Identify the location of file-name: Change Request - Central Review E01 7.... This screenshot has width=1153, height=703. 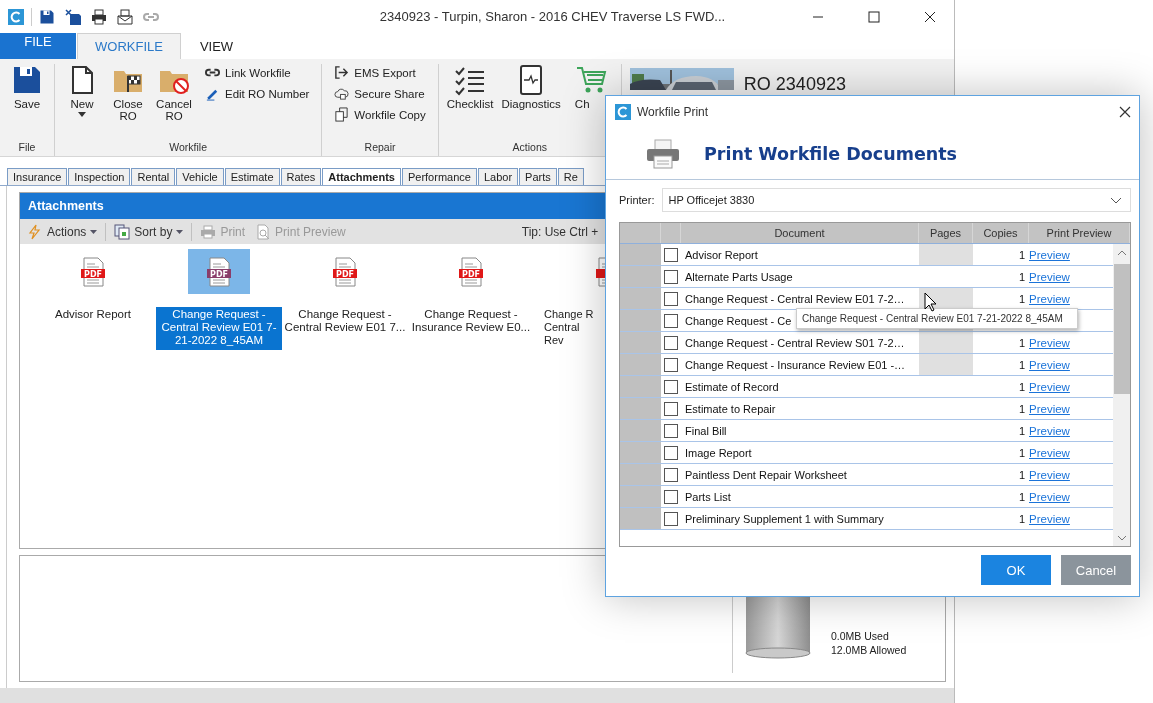
(345, 322).